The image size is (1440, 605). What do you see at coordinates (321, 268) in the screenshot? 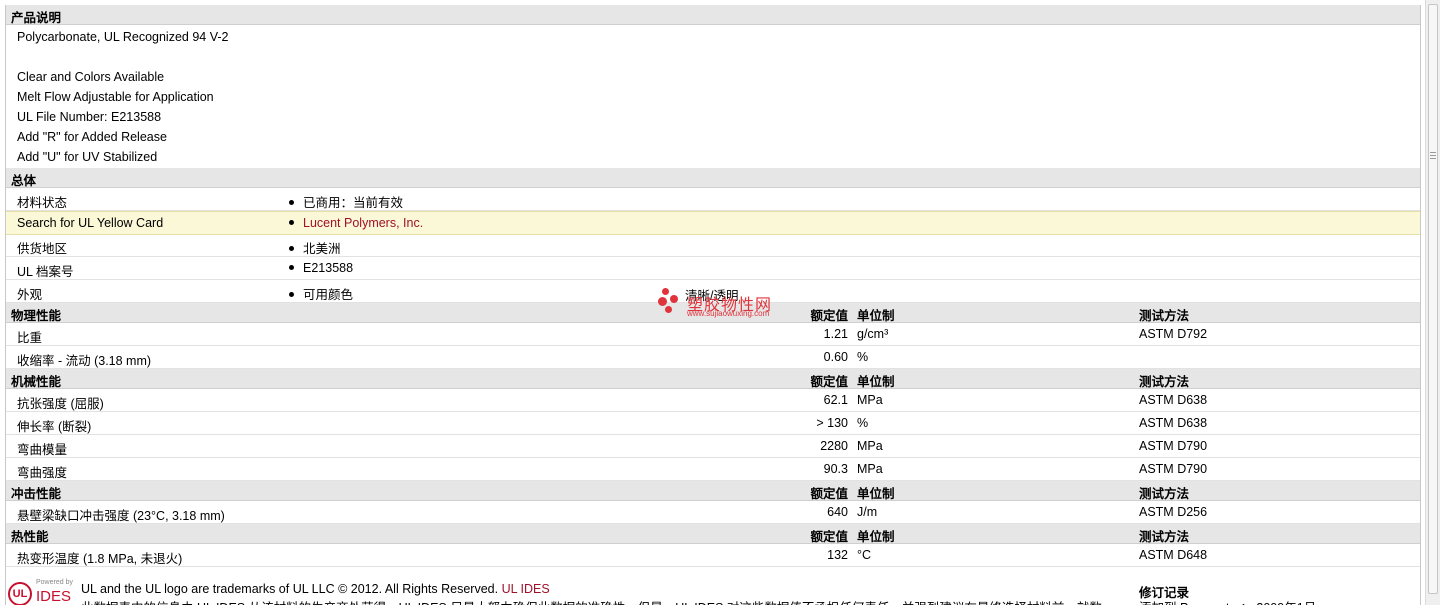
I see `row-value: E213588` at bounding box center [321, 268].